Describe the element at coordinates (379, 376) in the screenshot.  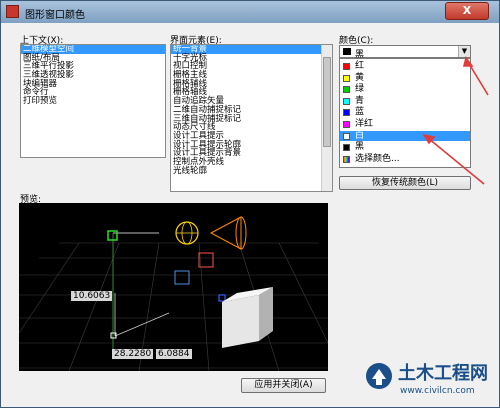
I see `watermark-logo-icon` at that location.